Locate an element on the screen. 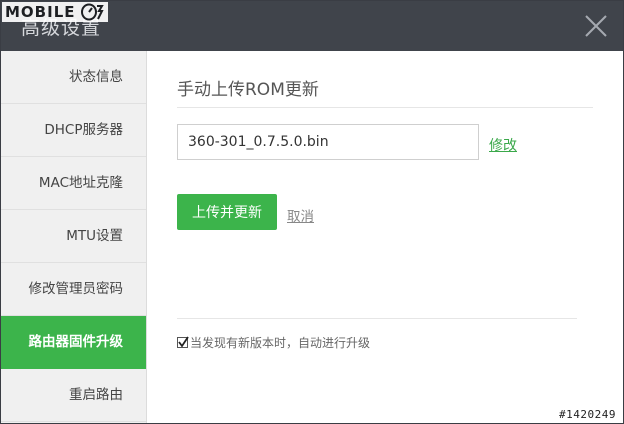  sidebar-item-label: 修改管理员密码 is located at coordinates (76, 289).